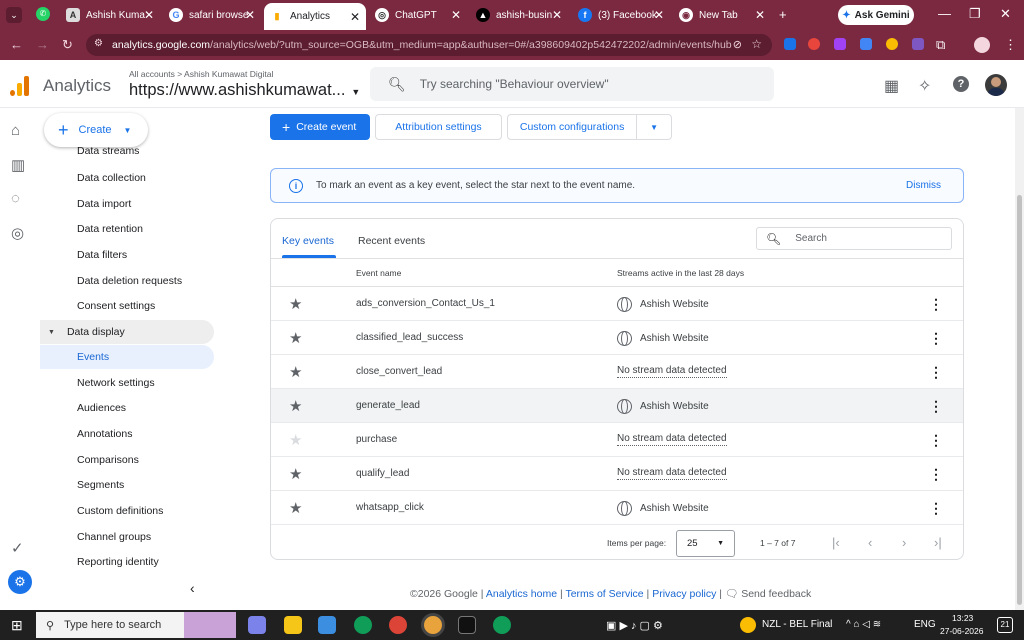 This screenshot has height=640, width=1024. I want to click on ask-gemini-button: ✦ Ask Gemini, so click(876, 15).